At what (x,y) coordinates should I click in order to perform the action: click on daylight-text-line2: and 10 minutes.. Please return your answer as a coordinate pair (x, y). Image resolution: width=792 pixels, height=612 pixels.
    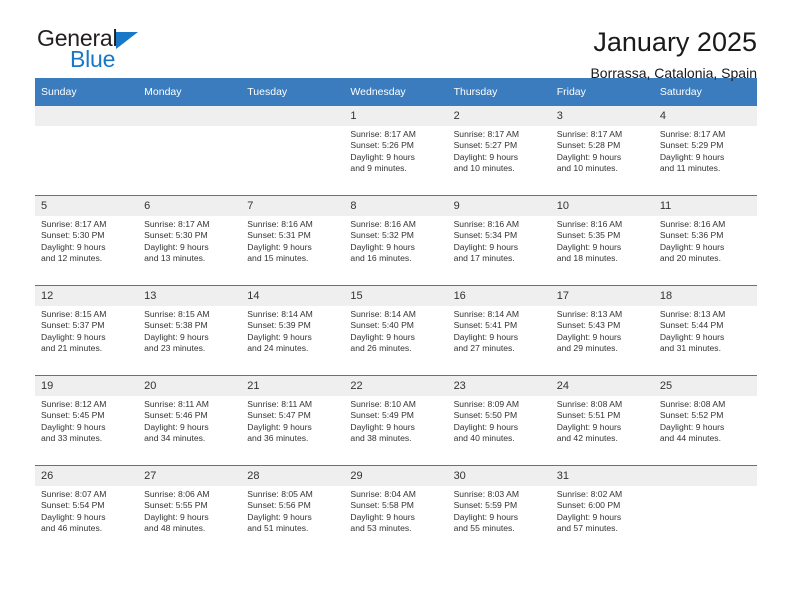
    Looking at the image, I should click on (484, 168).